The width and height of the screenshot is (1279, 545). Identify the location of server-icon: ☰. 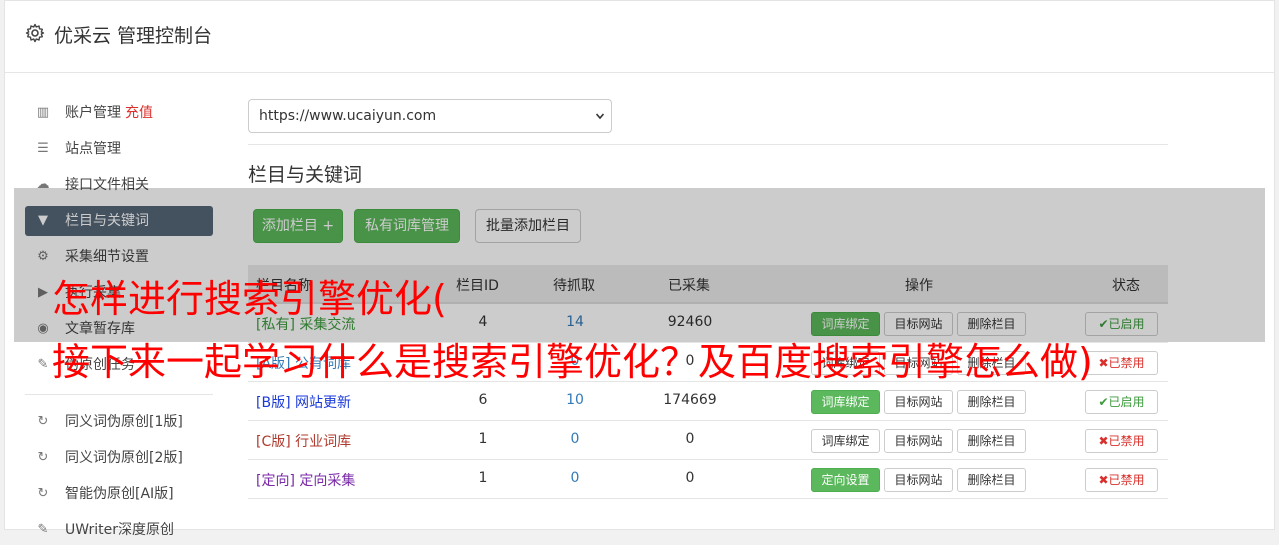
(43, 148).